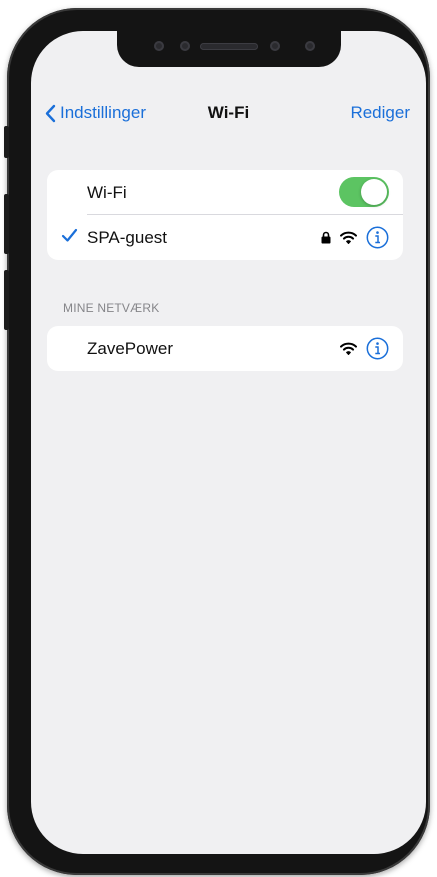 This screenshot has height=877, width=437. What do you see at coordinates (127, 237) in the screenshot?
I see `network-name: SPA-guest` at bounding box center [127, 237].